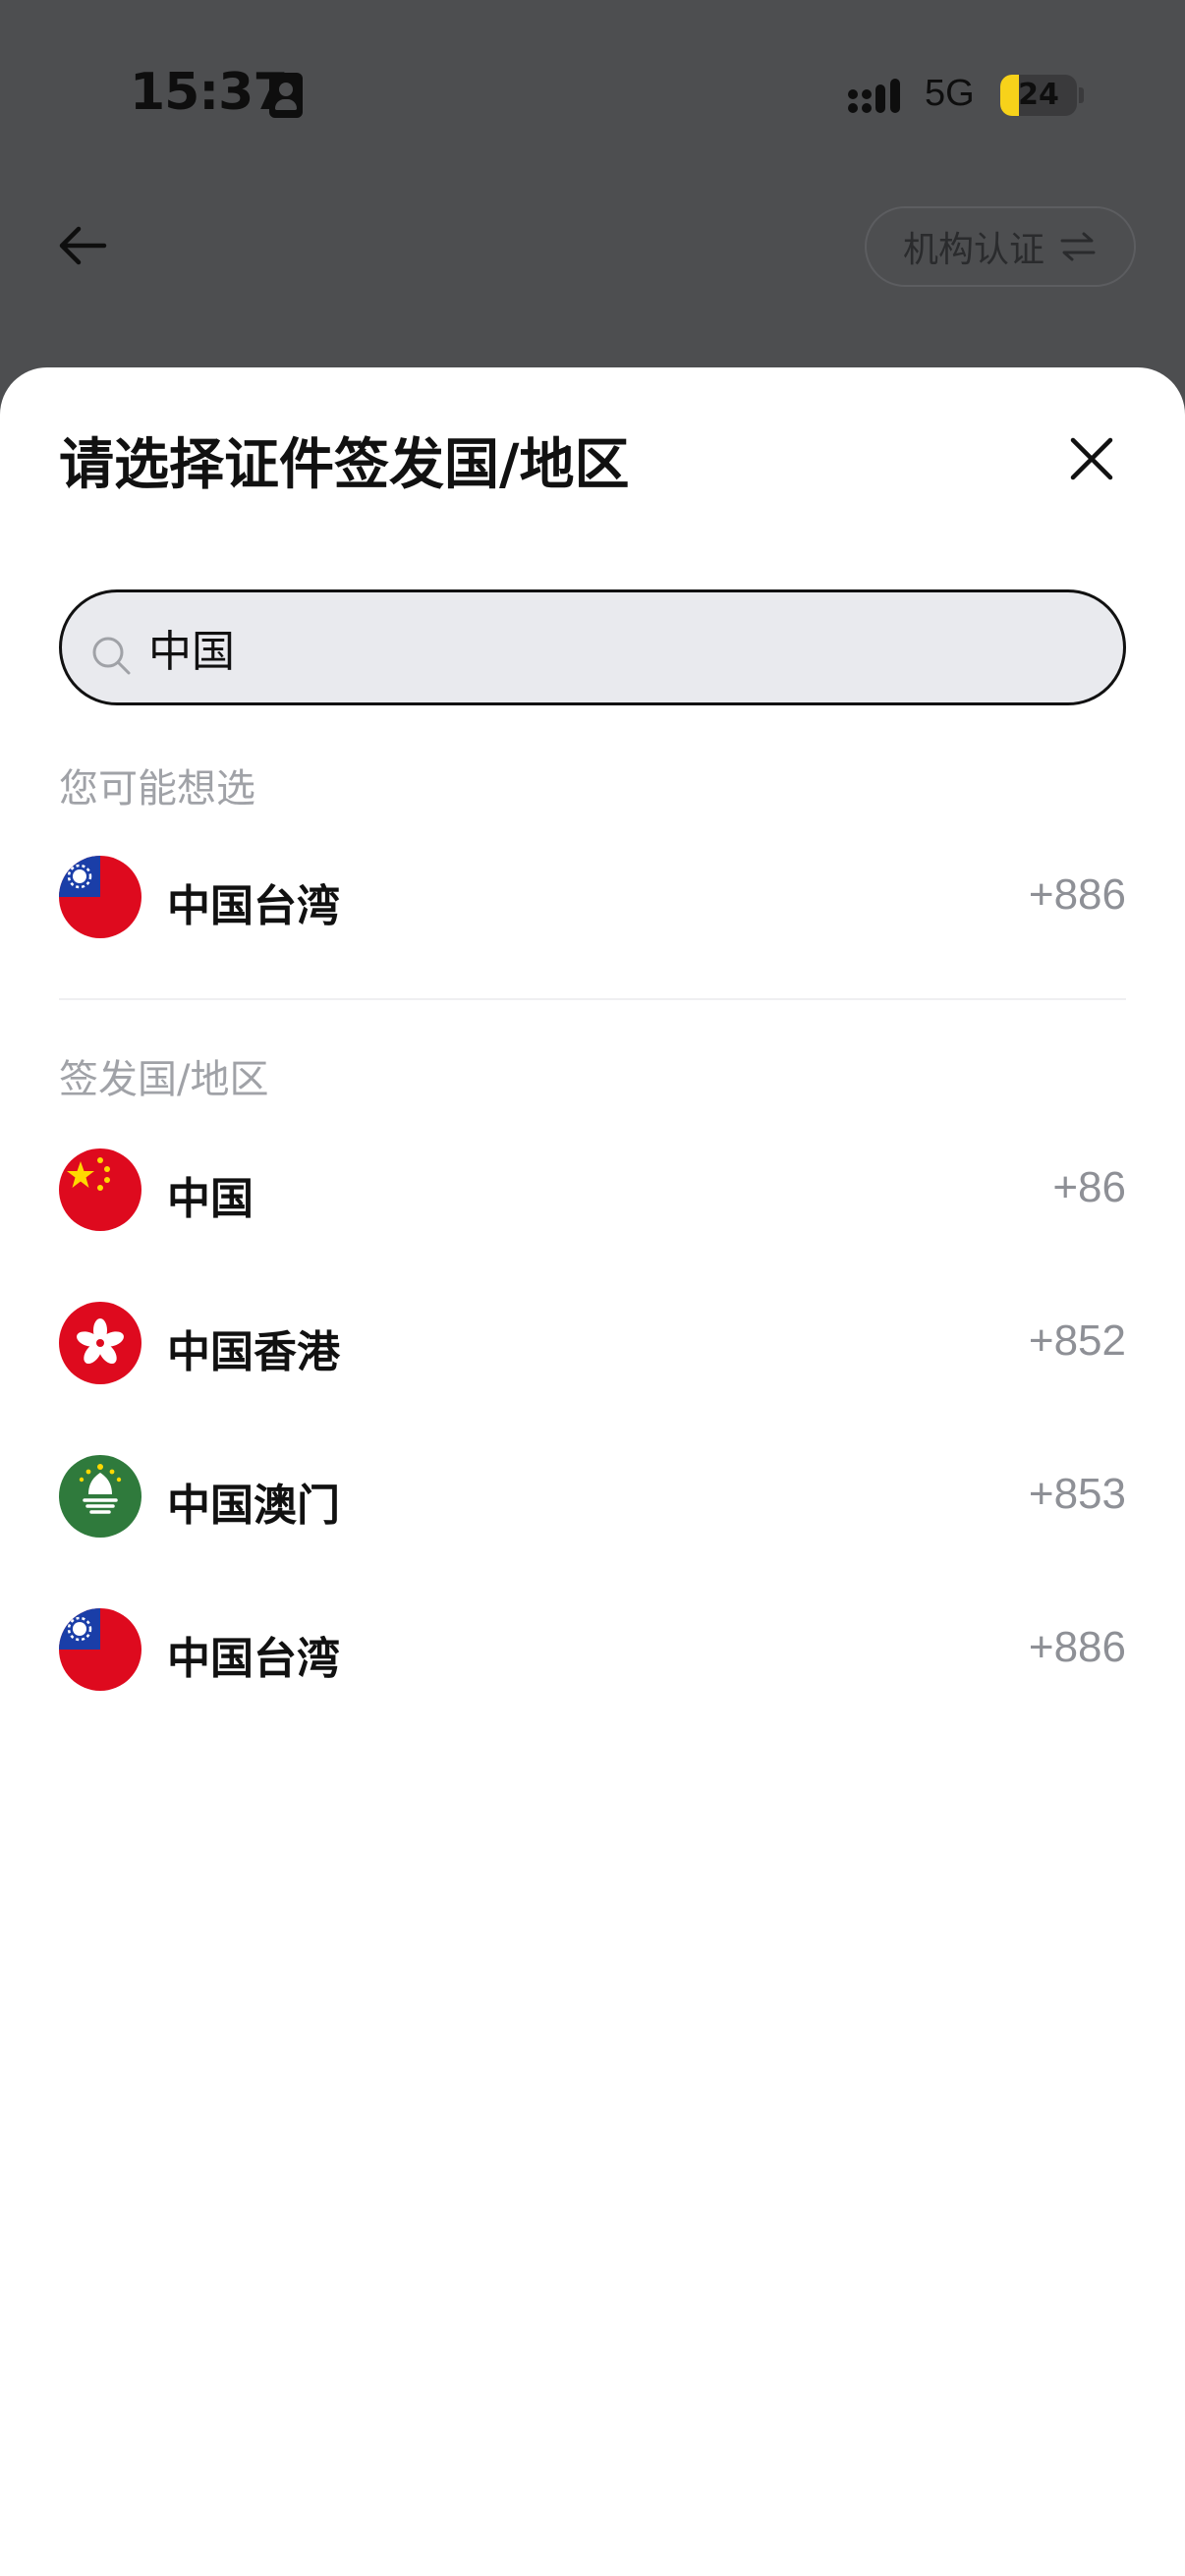  I want to click on search-icon, so click(112, 656).